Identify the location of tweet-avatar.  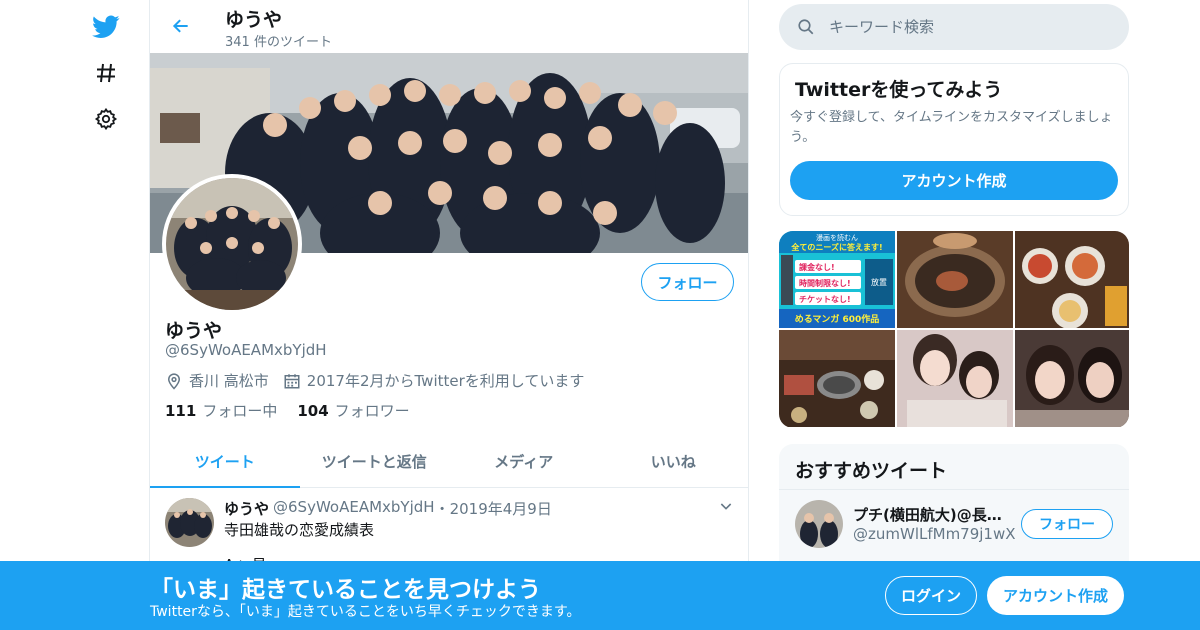
(189, 522).